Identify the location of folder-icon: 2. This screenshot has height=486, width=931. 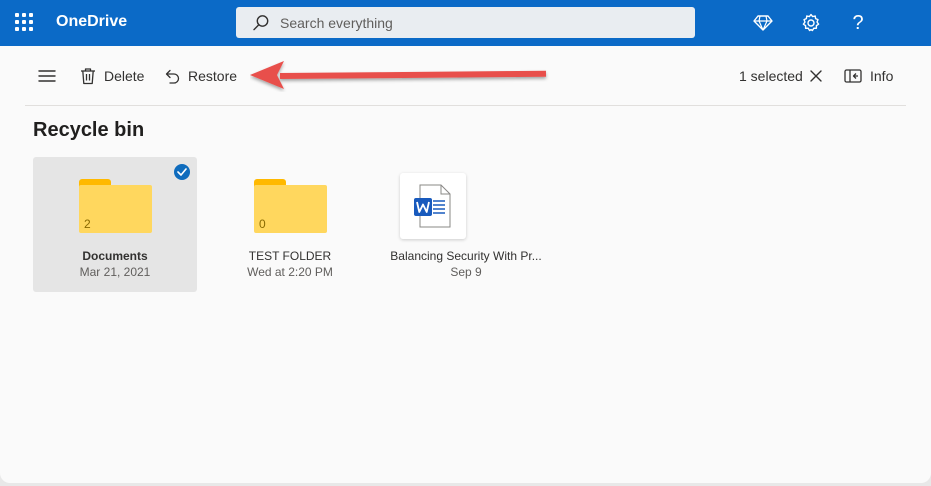
(115, 206).